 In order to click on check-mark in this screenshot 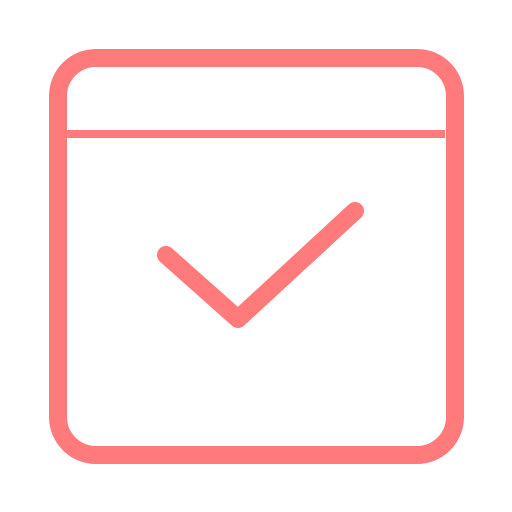, I will do `click(260, 265)`.